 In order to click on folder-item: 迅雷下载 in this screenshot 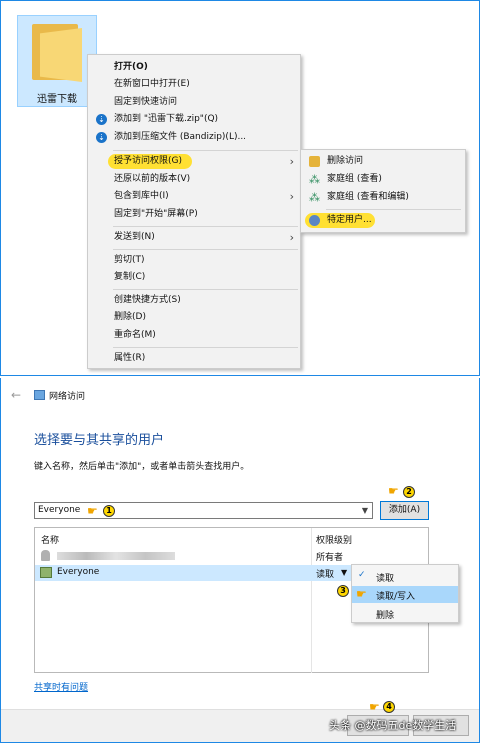, I will do `click(57, 61)`.